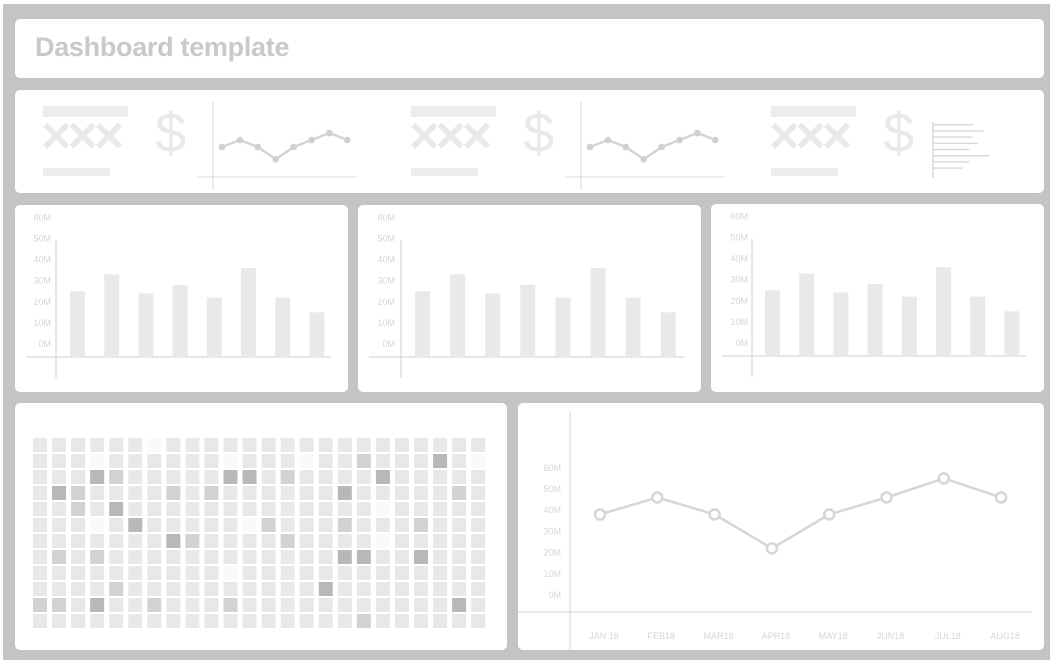  What do you see at coordinates (450, 136) in the screenshot?
I see `kpi-value-placeholder: ×××` at bounding box center [450, 136].